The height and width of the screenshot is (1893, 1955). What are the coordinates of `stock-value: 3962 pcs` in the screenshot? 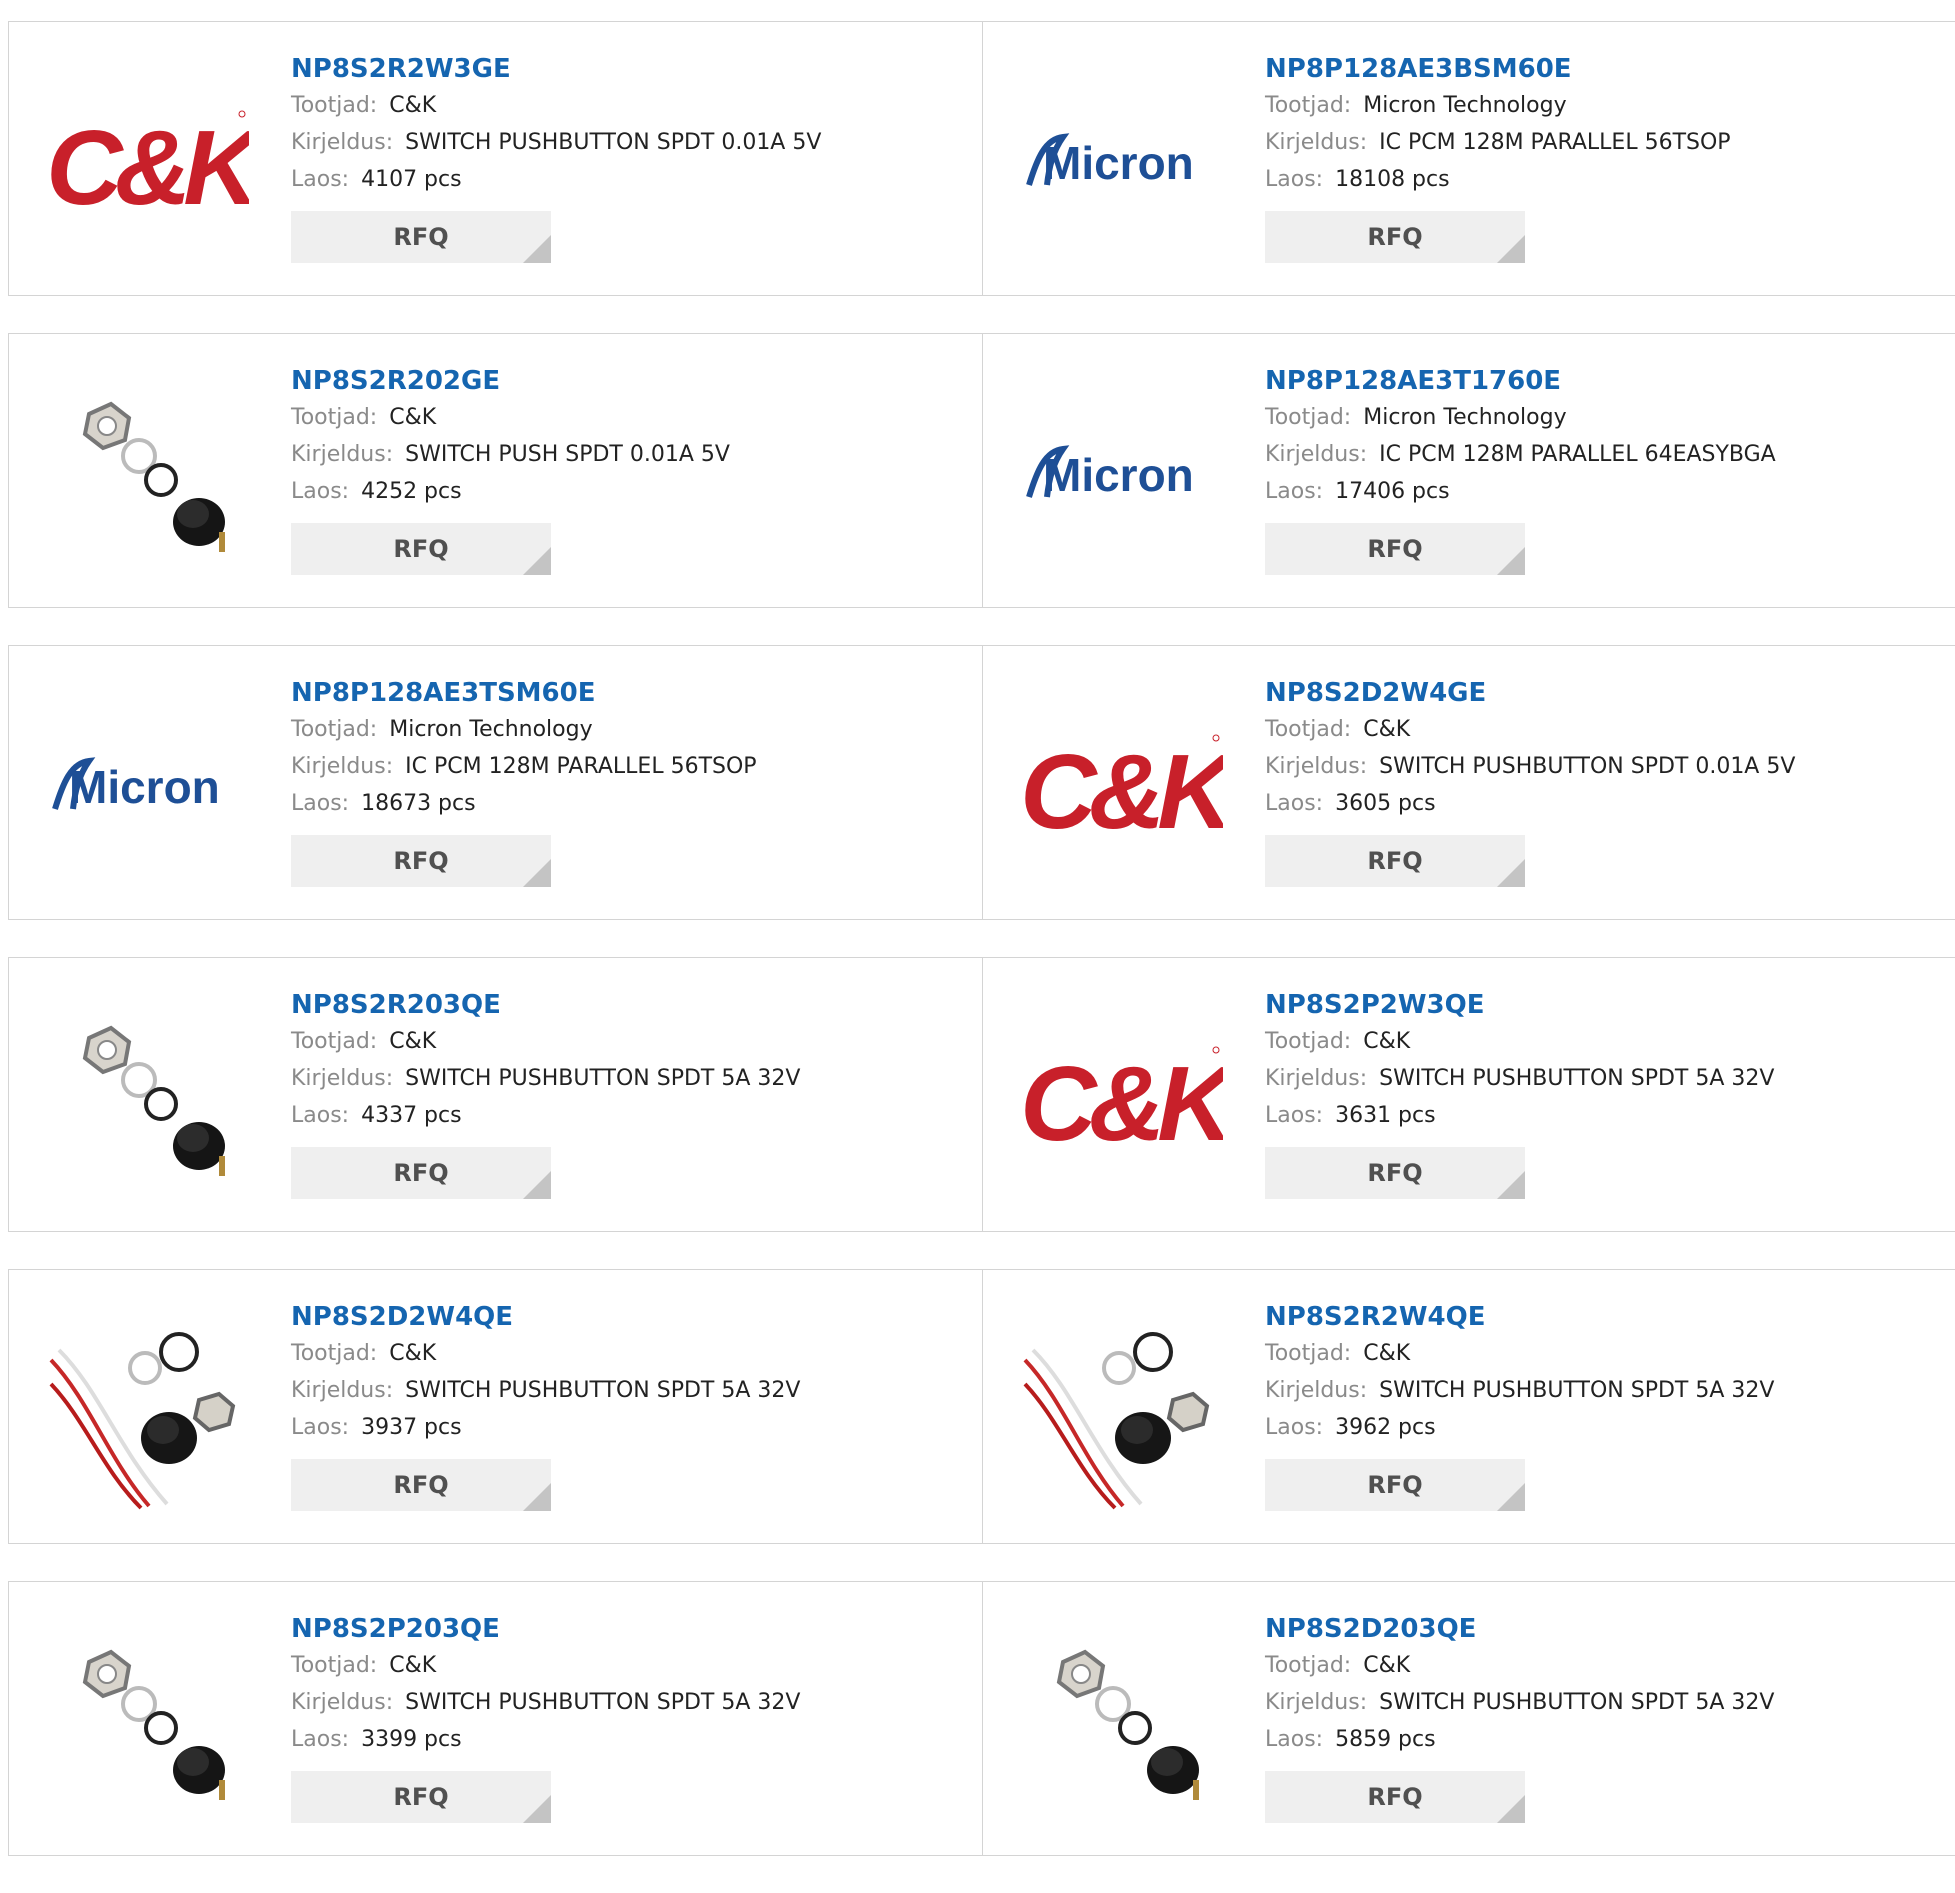 It's located at (1385, 1427).